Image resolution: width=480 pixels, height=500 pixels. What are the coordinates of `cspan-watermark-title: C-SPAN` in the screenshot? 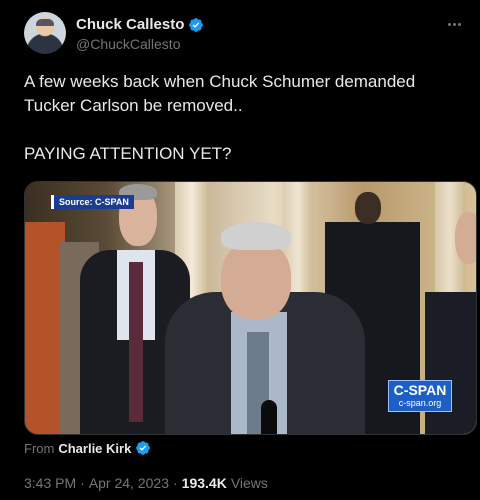 It's located at (420, 390).